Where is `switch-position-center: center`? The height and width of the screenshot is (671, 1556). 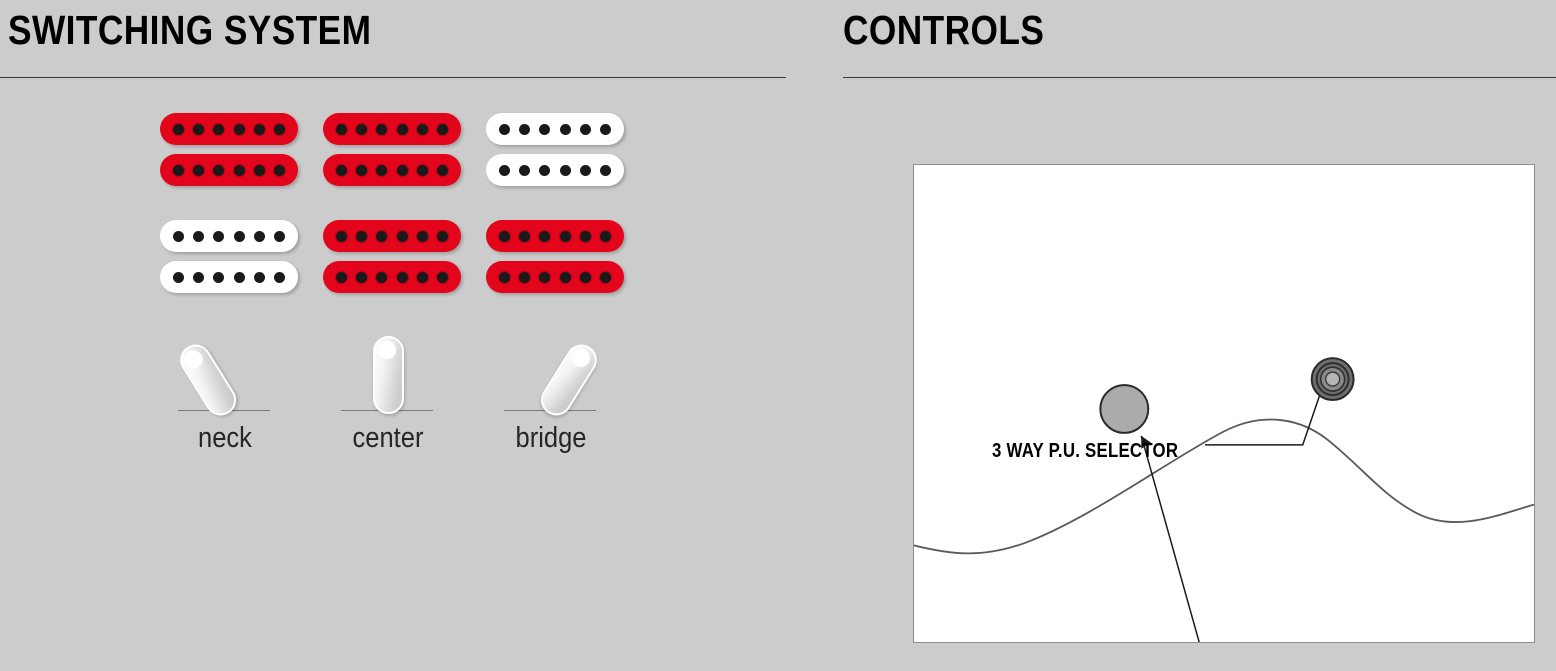
switch-position-center: center is located at coordinates (388, 395).